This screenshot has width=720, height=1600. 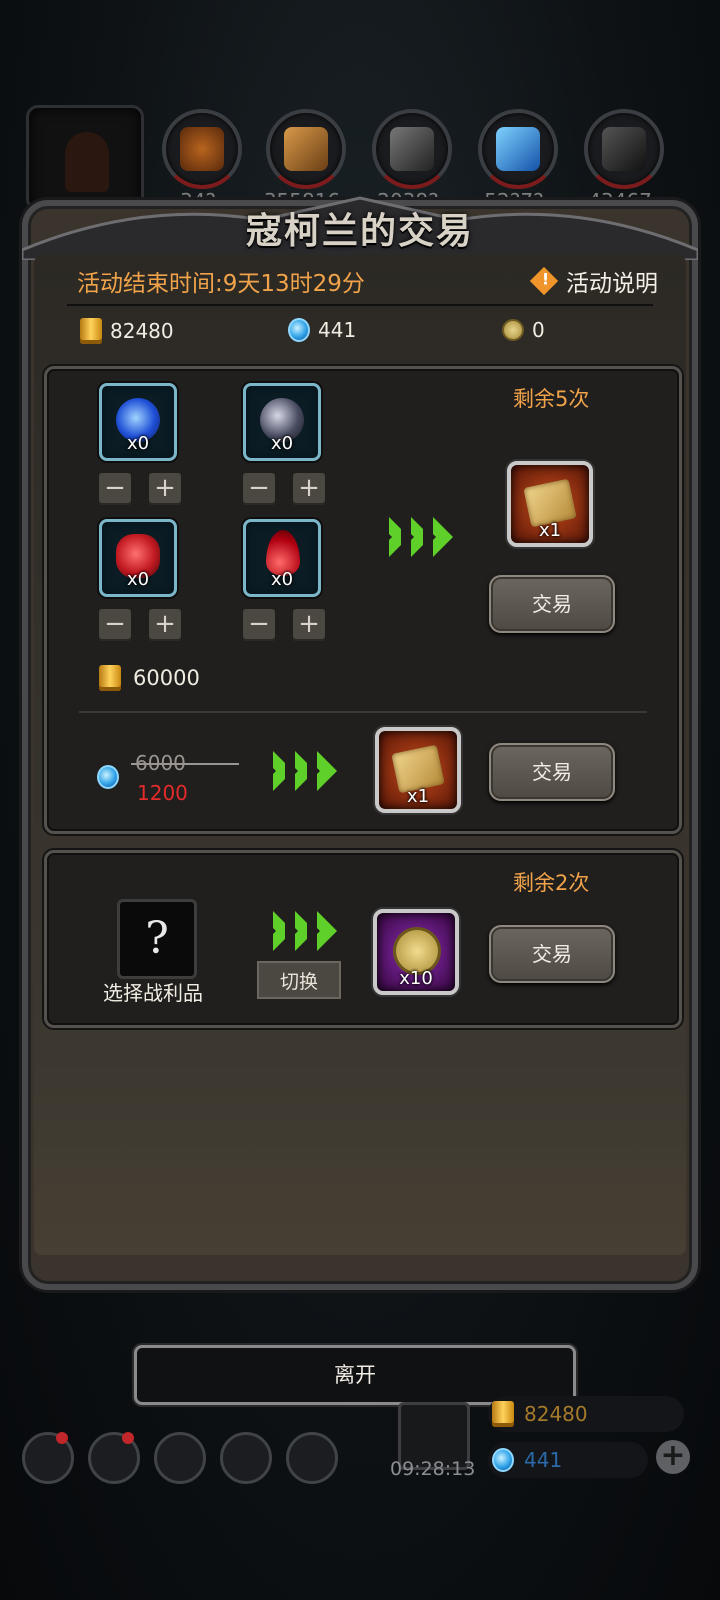 I want to click on stone-icon, so click(x=412, y=149).